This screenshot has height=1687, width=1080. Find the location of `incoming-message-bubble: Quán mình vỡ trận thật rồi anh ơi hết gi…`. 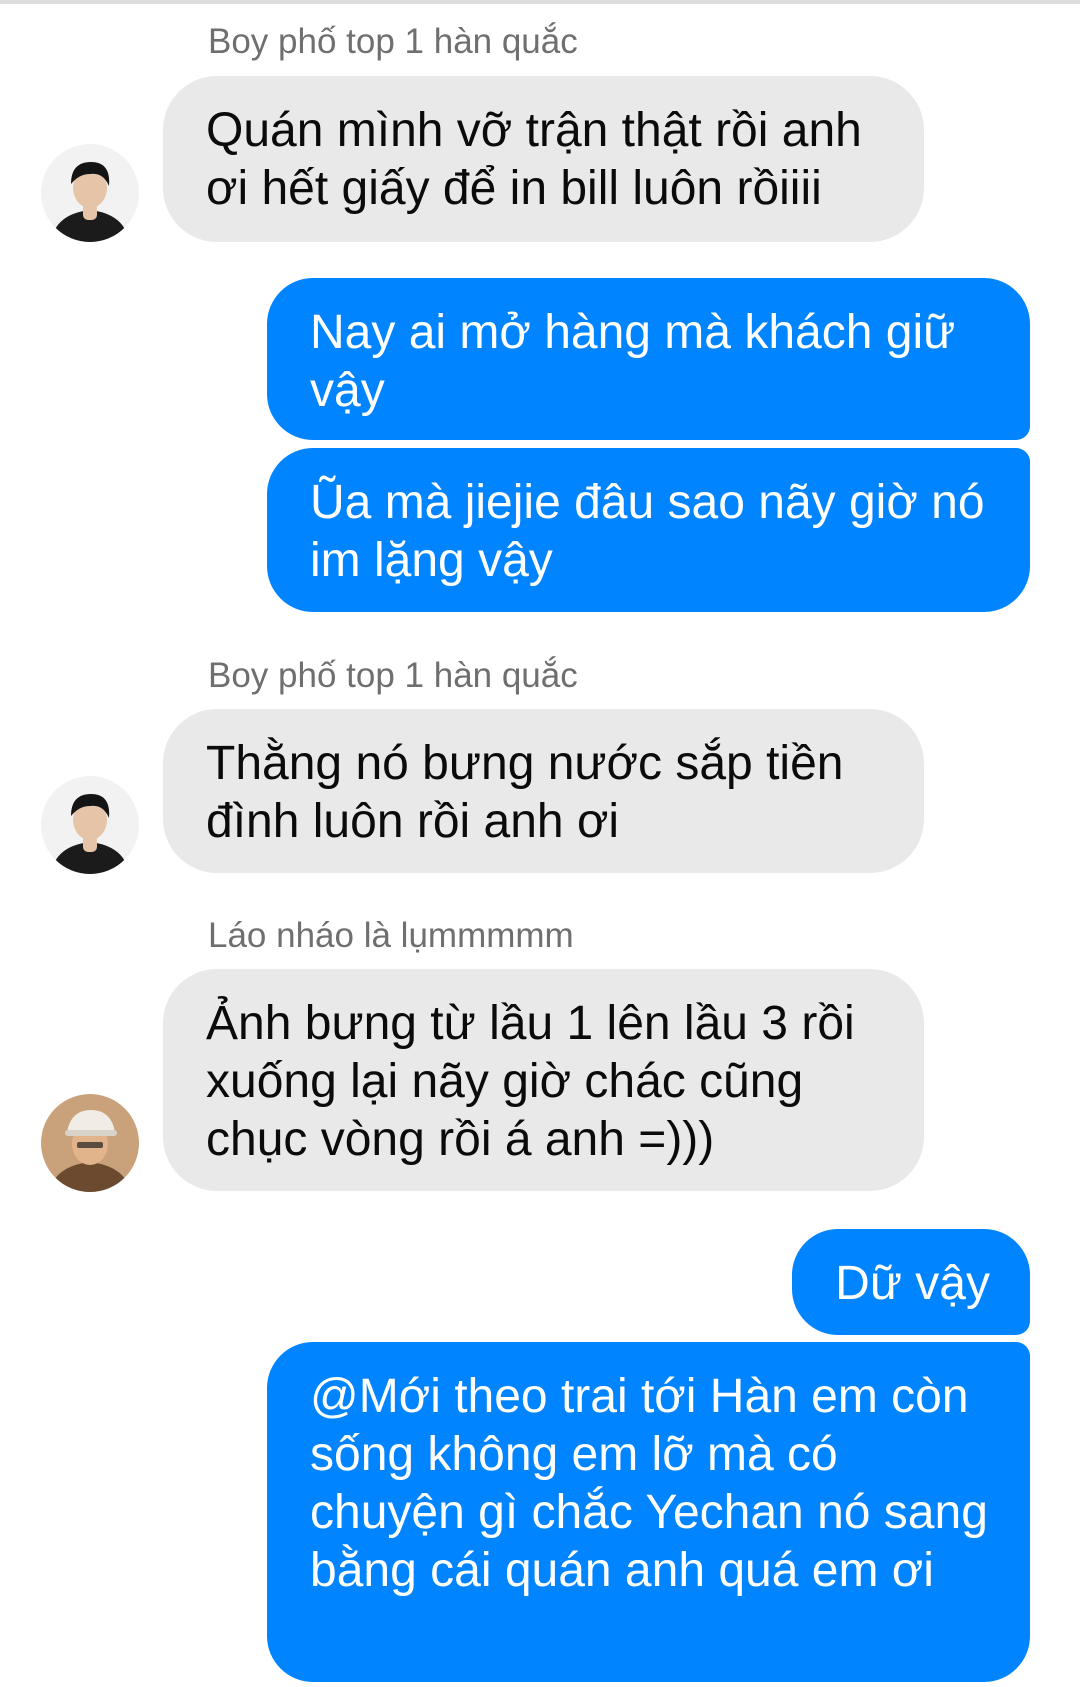

incoming-message-bubble: Quán mình vỡ trận thật rồi anh ơi hết gi… is located at coordinates (543, 159).